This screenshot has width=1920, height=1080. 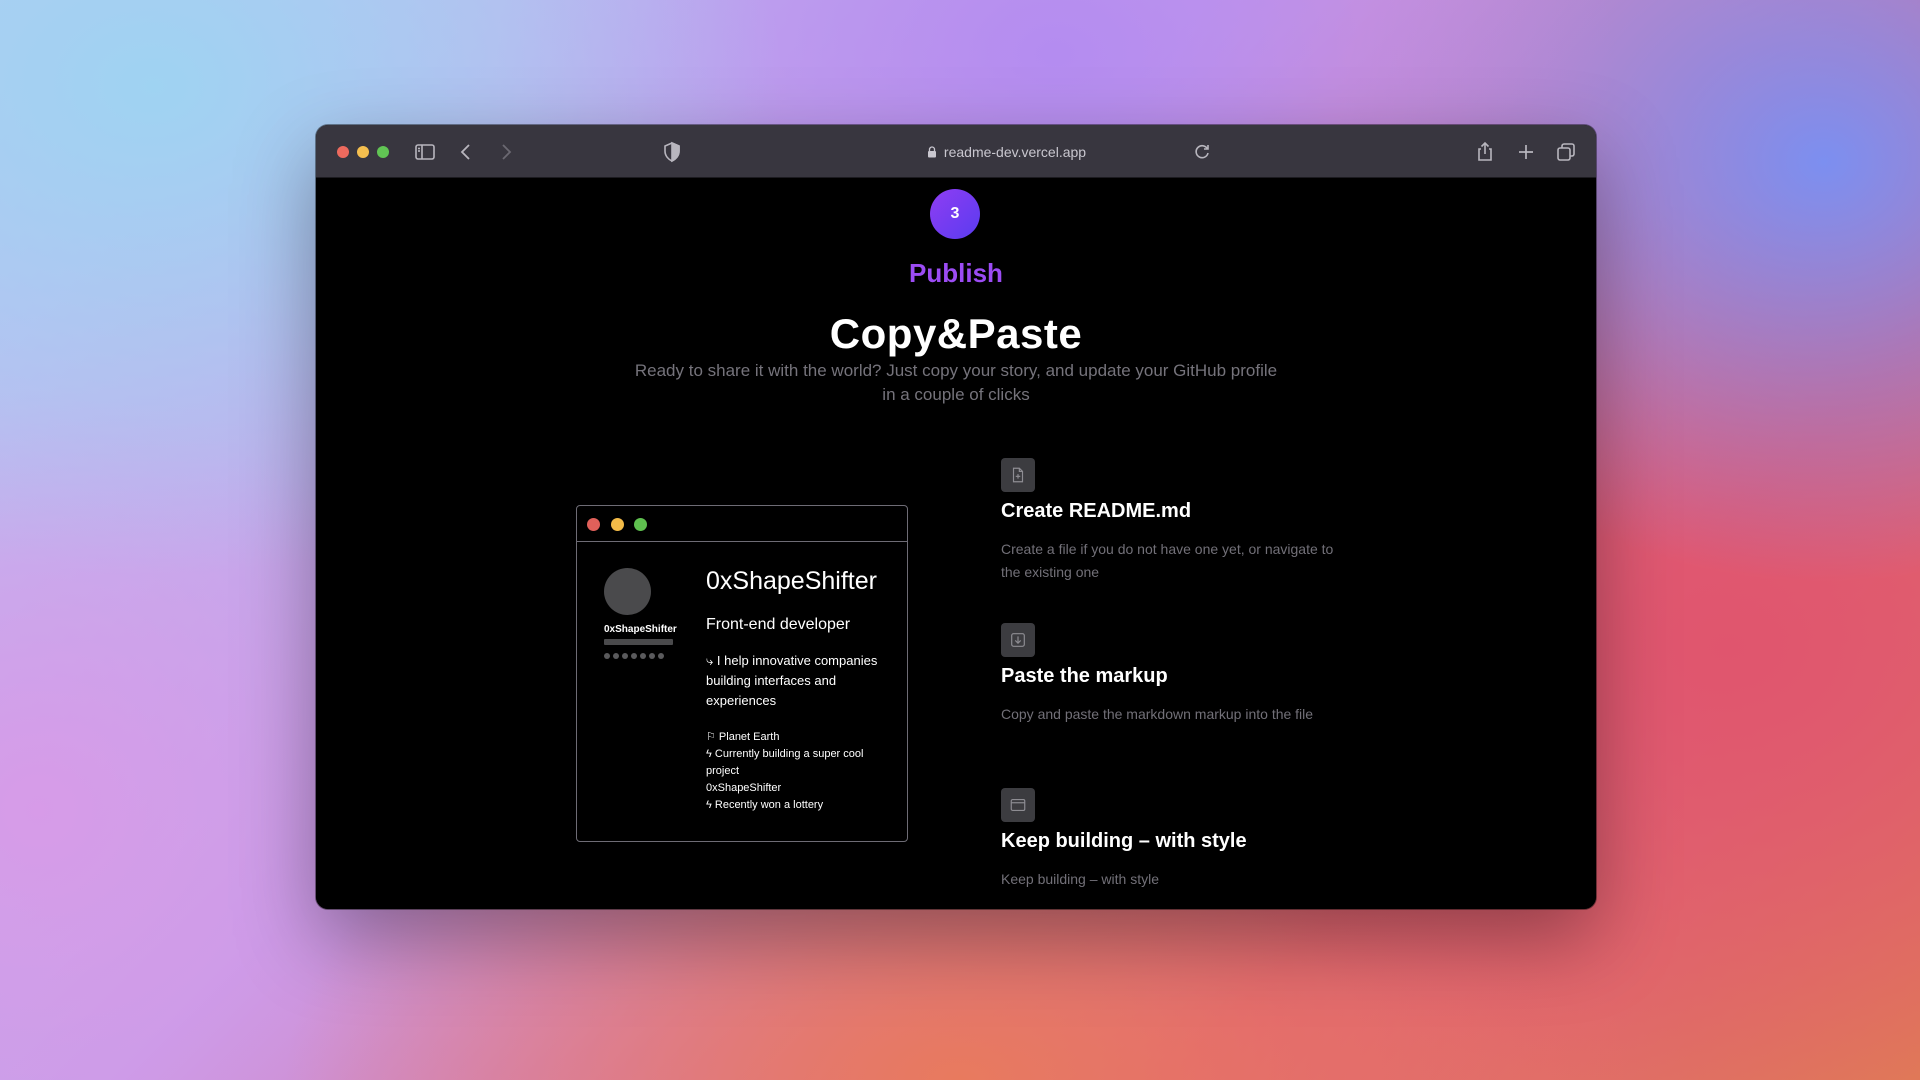 I want to click on file-plus-icon, so click(x=1018, y=475).